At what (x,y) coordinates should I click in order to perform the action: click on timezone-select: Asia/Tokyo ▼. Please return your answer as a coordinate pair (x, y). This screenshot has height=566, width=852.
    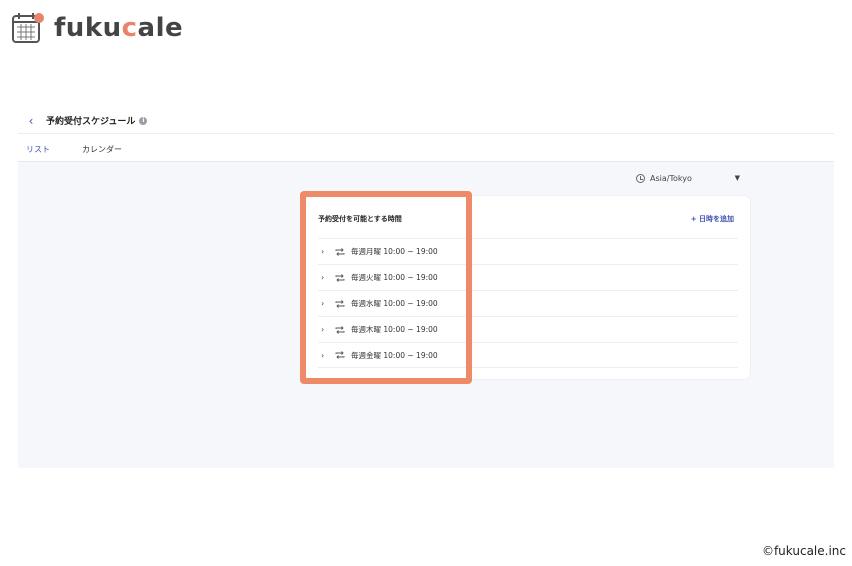
    Looking at the image, I should click on (688, 178).